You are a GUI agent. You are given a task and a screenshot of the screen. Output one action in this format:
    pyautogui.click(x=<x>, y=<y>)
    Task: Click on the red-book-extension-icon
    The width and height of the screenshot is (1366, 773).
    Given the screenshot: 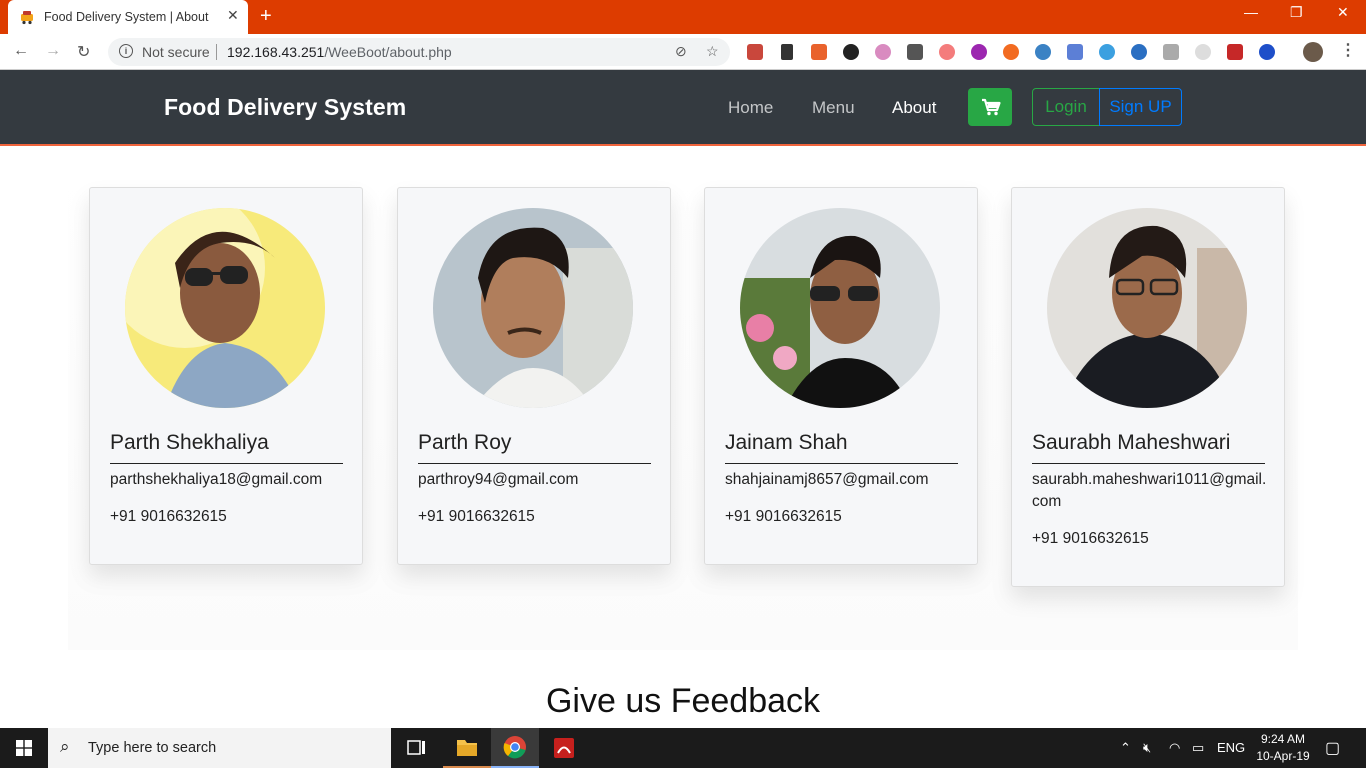 What is the action you would take?
    pyautogui.click(x=1235, y=52)
    